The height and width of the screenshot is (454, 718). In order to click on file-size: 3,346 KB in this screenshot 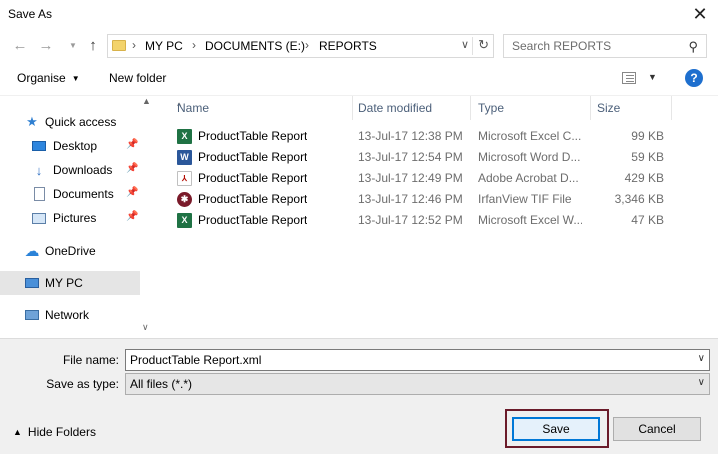, I will do `click(639, 199)`.